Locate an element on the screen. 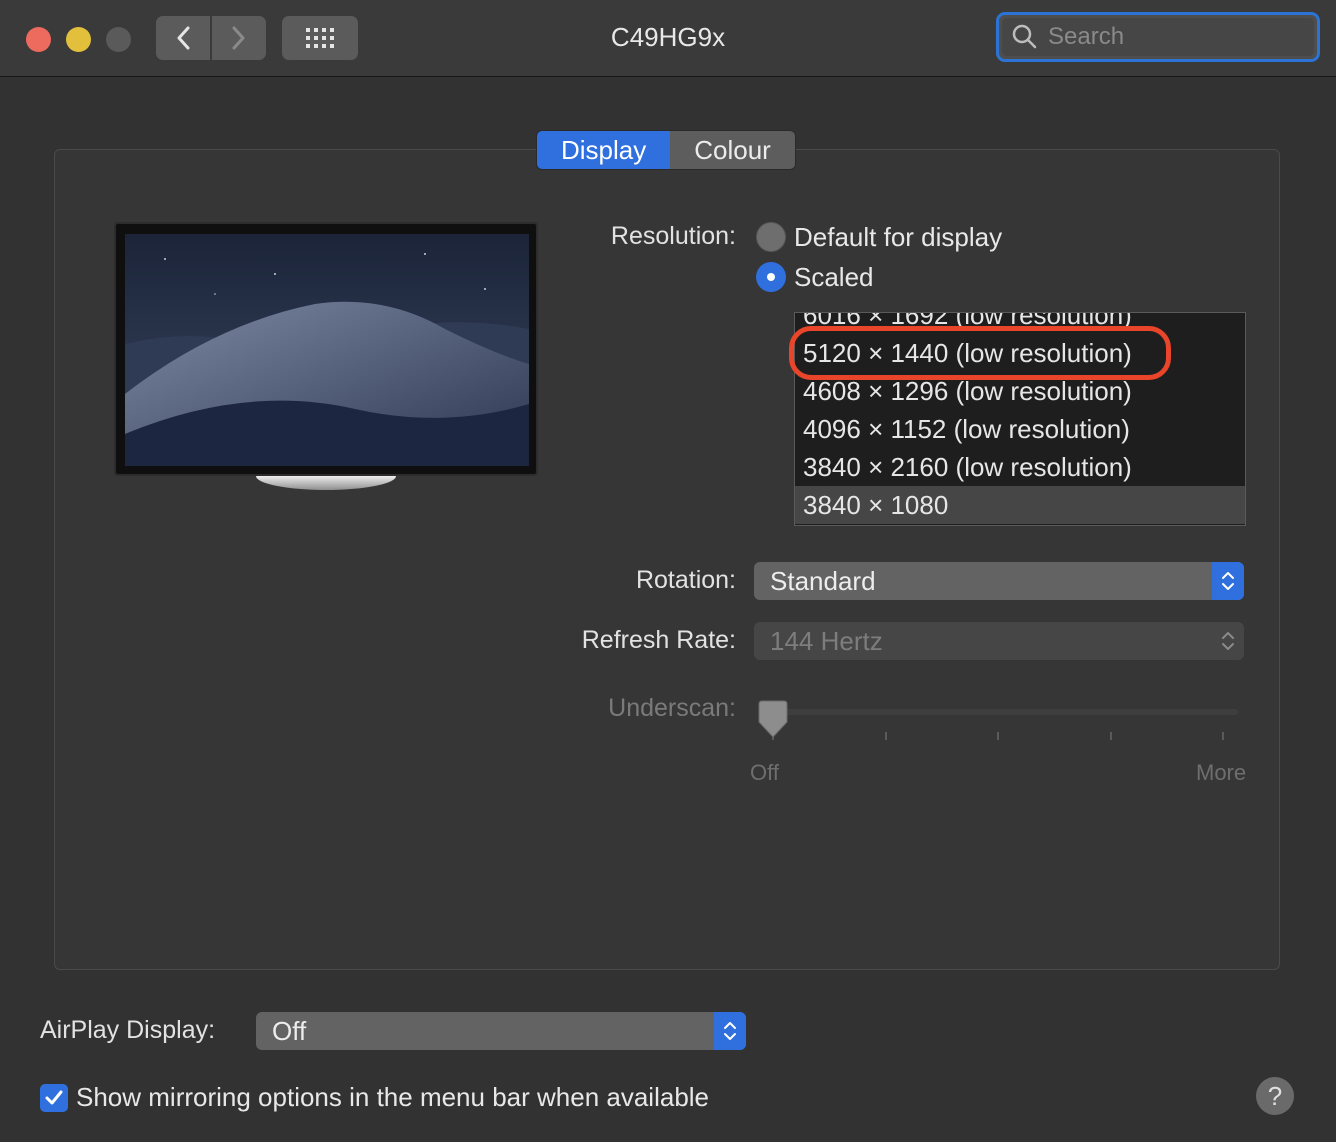 The height and width of the screenshot is (1142, 1336). radio-default-for-display is located at coordinates (771, 237).